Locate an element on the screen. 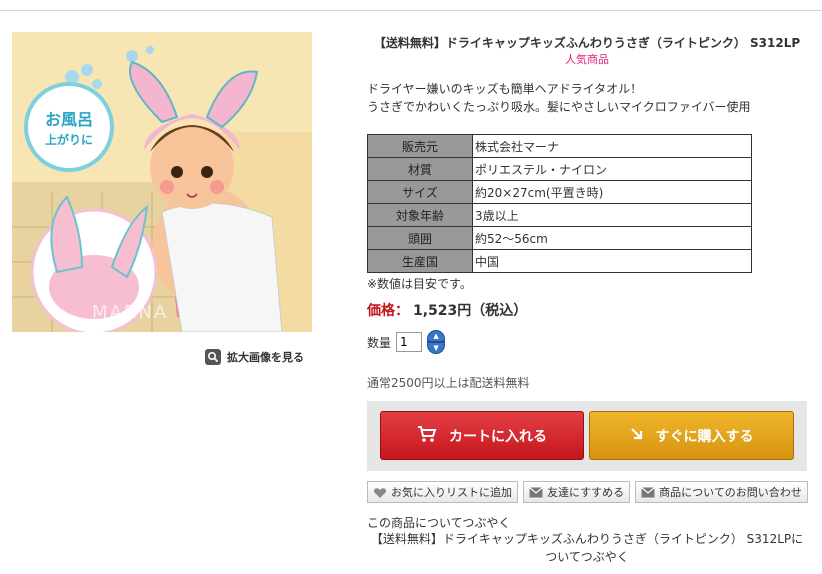  spec-value: ポリエステル・ナイロン is located at coordinates (612, 169).